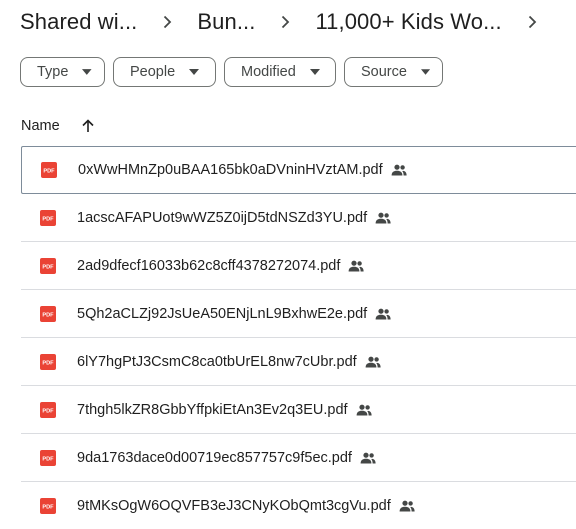 This screenshot has height=529, width=576. Describe the element at coordinates (214, 457) in the screenshot. I see `file-name: 9da1763dace0d00719ec857757c9f5ec.pdf` at that location.